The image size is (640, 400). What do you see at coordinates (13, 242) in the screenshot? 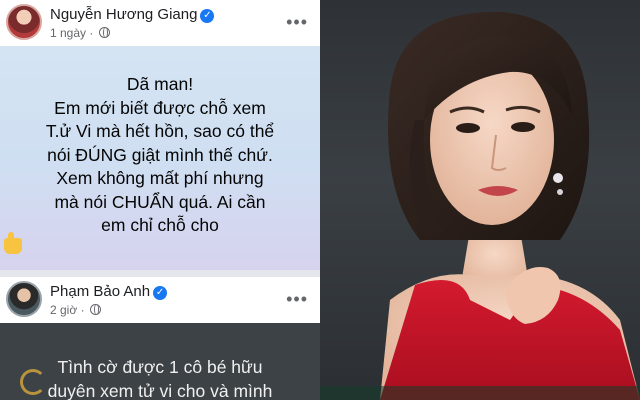
I see `thumbs-up-emoji-icon` at bounding box center [13, 242].